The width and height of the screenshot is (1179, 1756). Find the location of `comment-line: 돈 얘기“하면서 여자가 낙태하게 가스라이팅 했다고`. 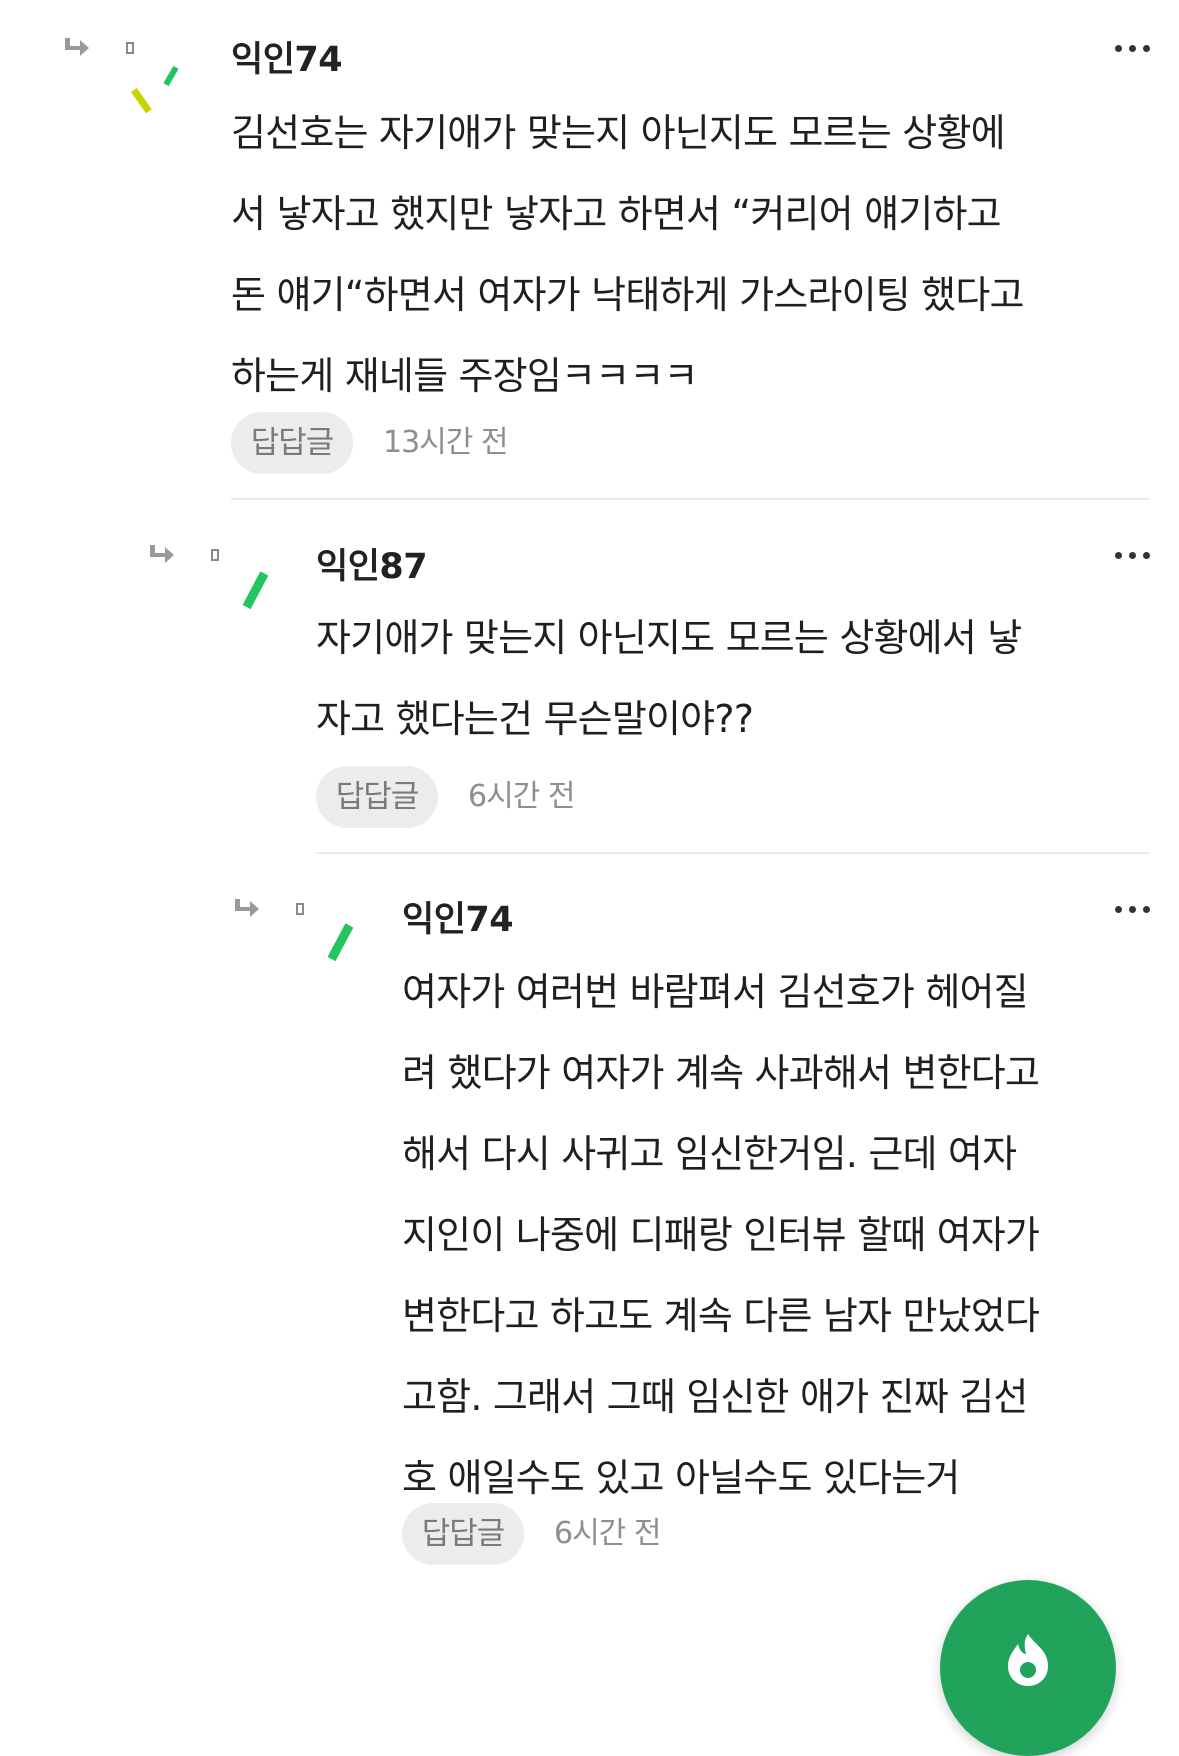

comment-line: 돈 얘기“하면서 여자가 낙태하게 가스라이팅 했다고 is located at coordinates (627, 295).